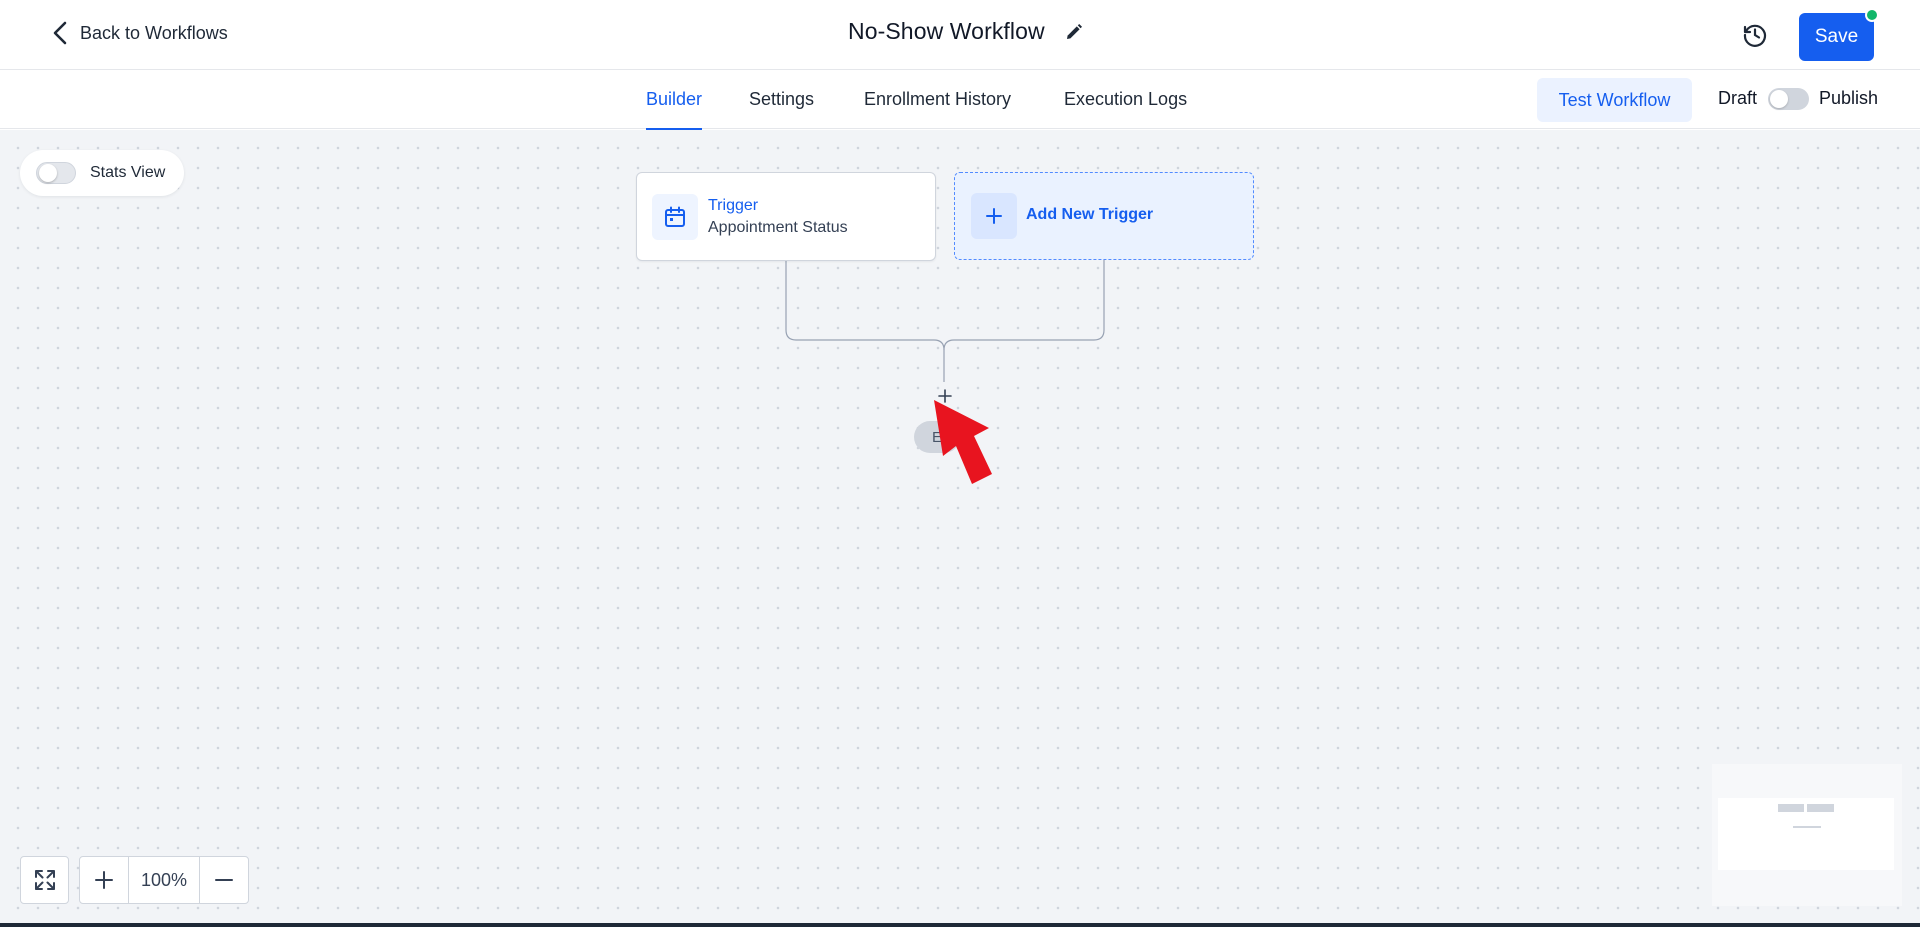 The height and width of the screenshot is (927, 1920). Describe the element at coordinates (733, 205) in the screenshot. I see `trigger-node-title: Trigger` at that location.